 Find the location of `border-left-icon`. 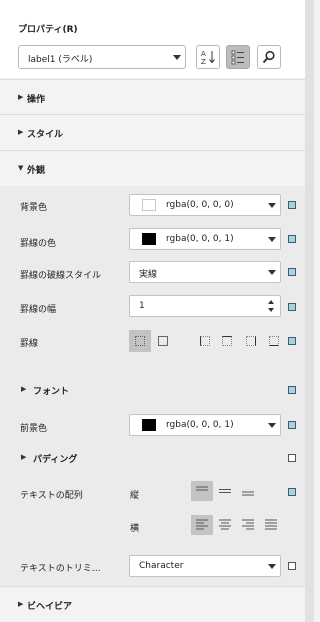

border-left-icon is located at coordinates (205, 341).